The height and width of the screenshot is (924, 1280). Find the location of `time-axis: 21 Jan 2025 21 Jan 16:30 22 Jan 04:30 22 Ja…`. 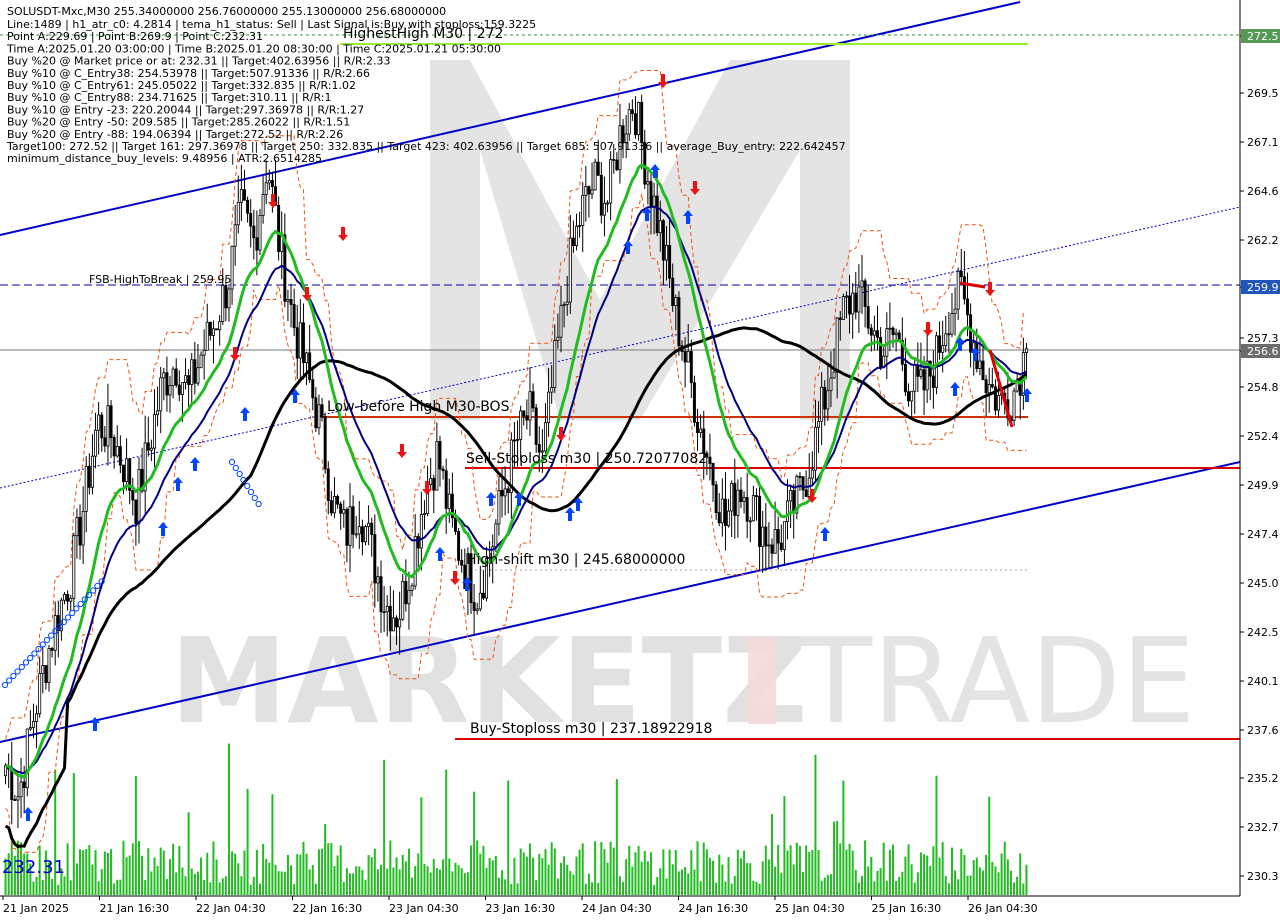

time-axis: 21 Jan 2025 21 Jan 16:30 22 Jan 04:30 22 Ja… is located at coordinates (520, 905).